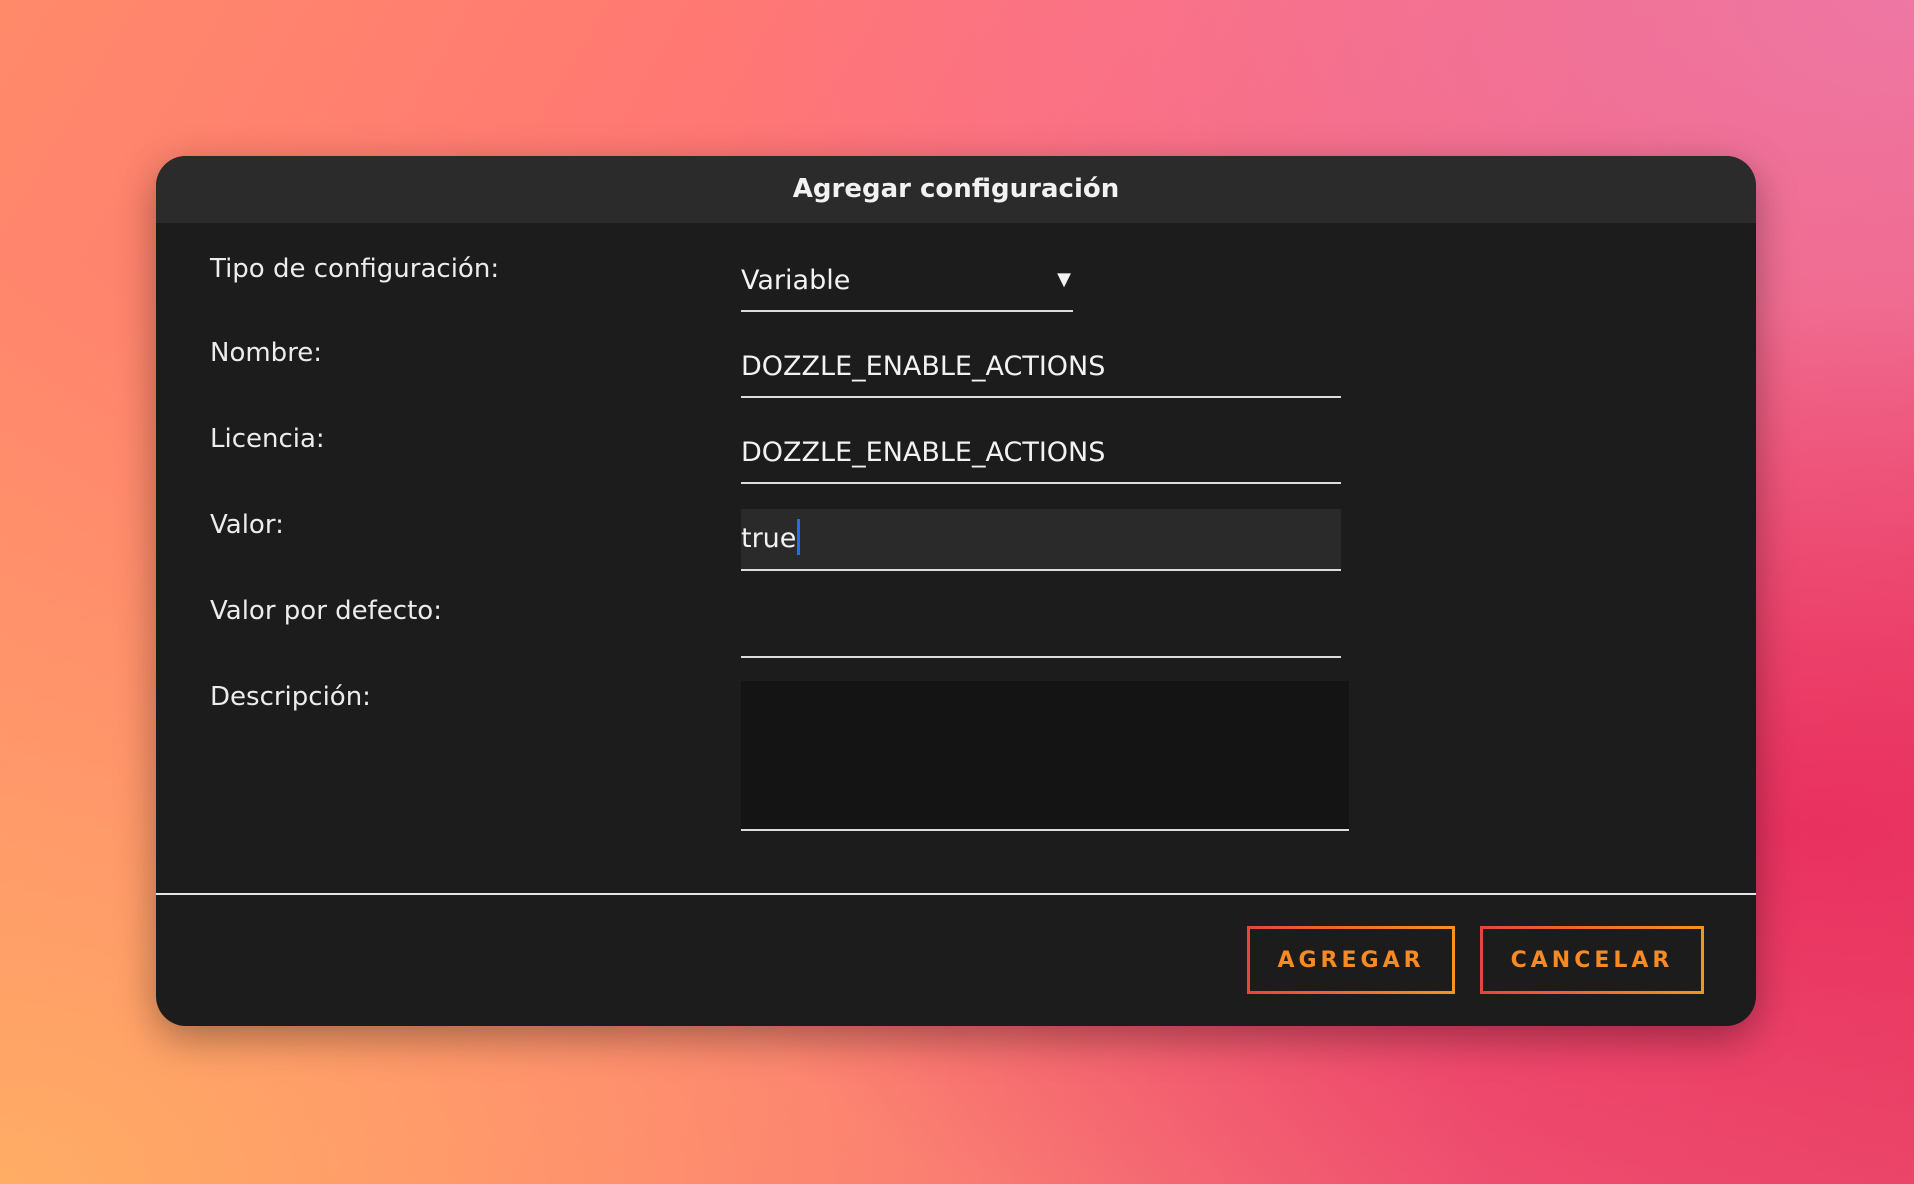 This screenshot has width=1914, height=1184. What do you see at coordinates (290, 697) in the screenshot?
I see `description-label: Descripción:` at bounding box center [290, 697].